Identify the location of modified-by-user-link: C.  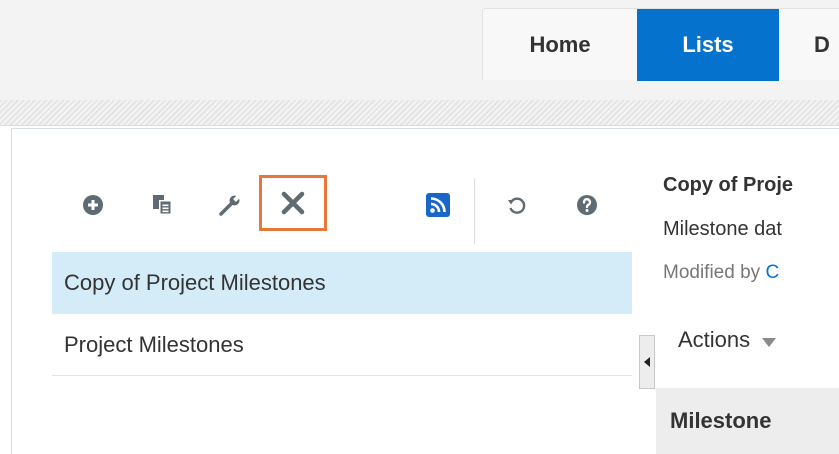
(772, 272).